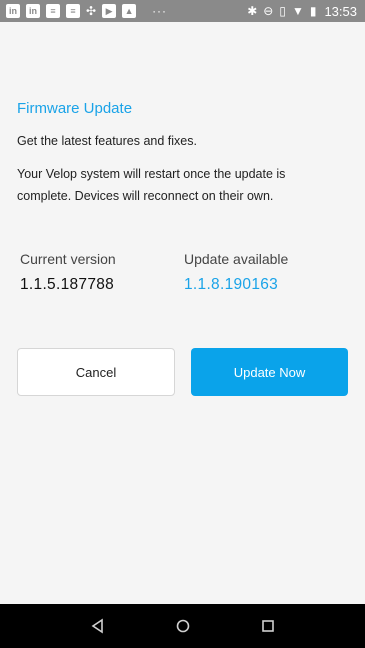 This screenshot has height=648, width=365. I want to click on notification-icons: in in ≡ ≡ ✣ ▶ ▲ ···, so click(86, 11).